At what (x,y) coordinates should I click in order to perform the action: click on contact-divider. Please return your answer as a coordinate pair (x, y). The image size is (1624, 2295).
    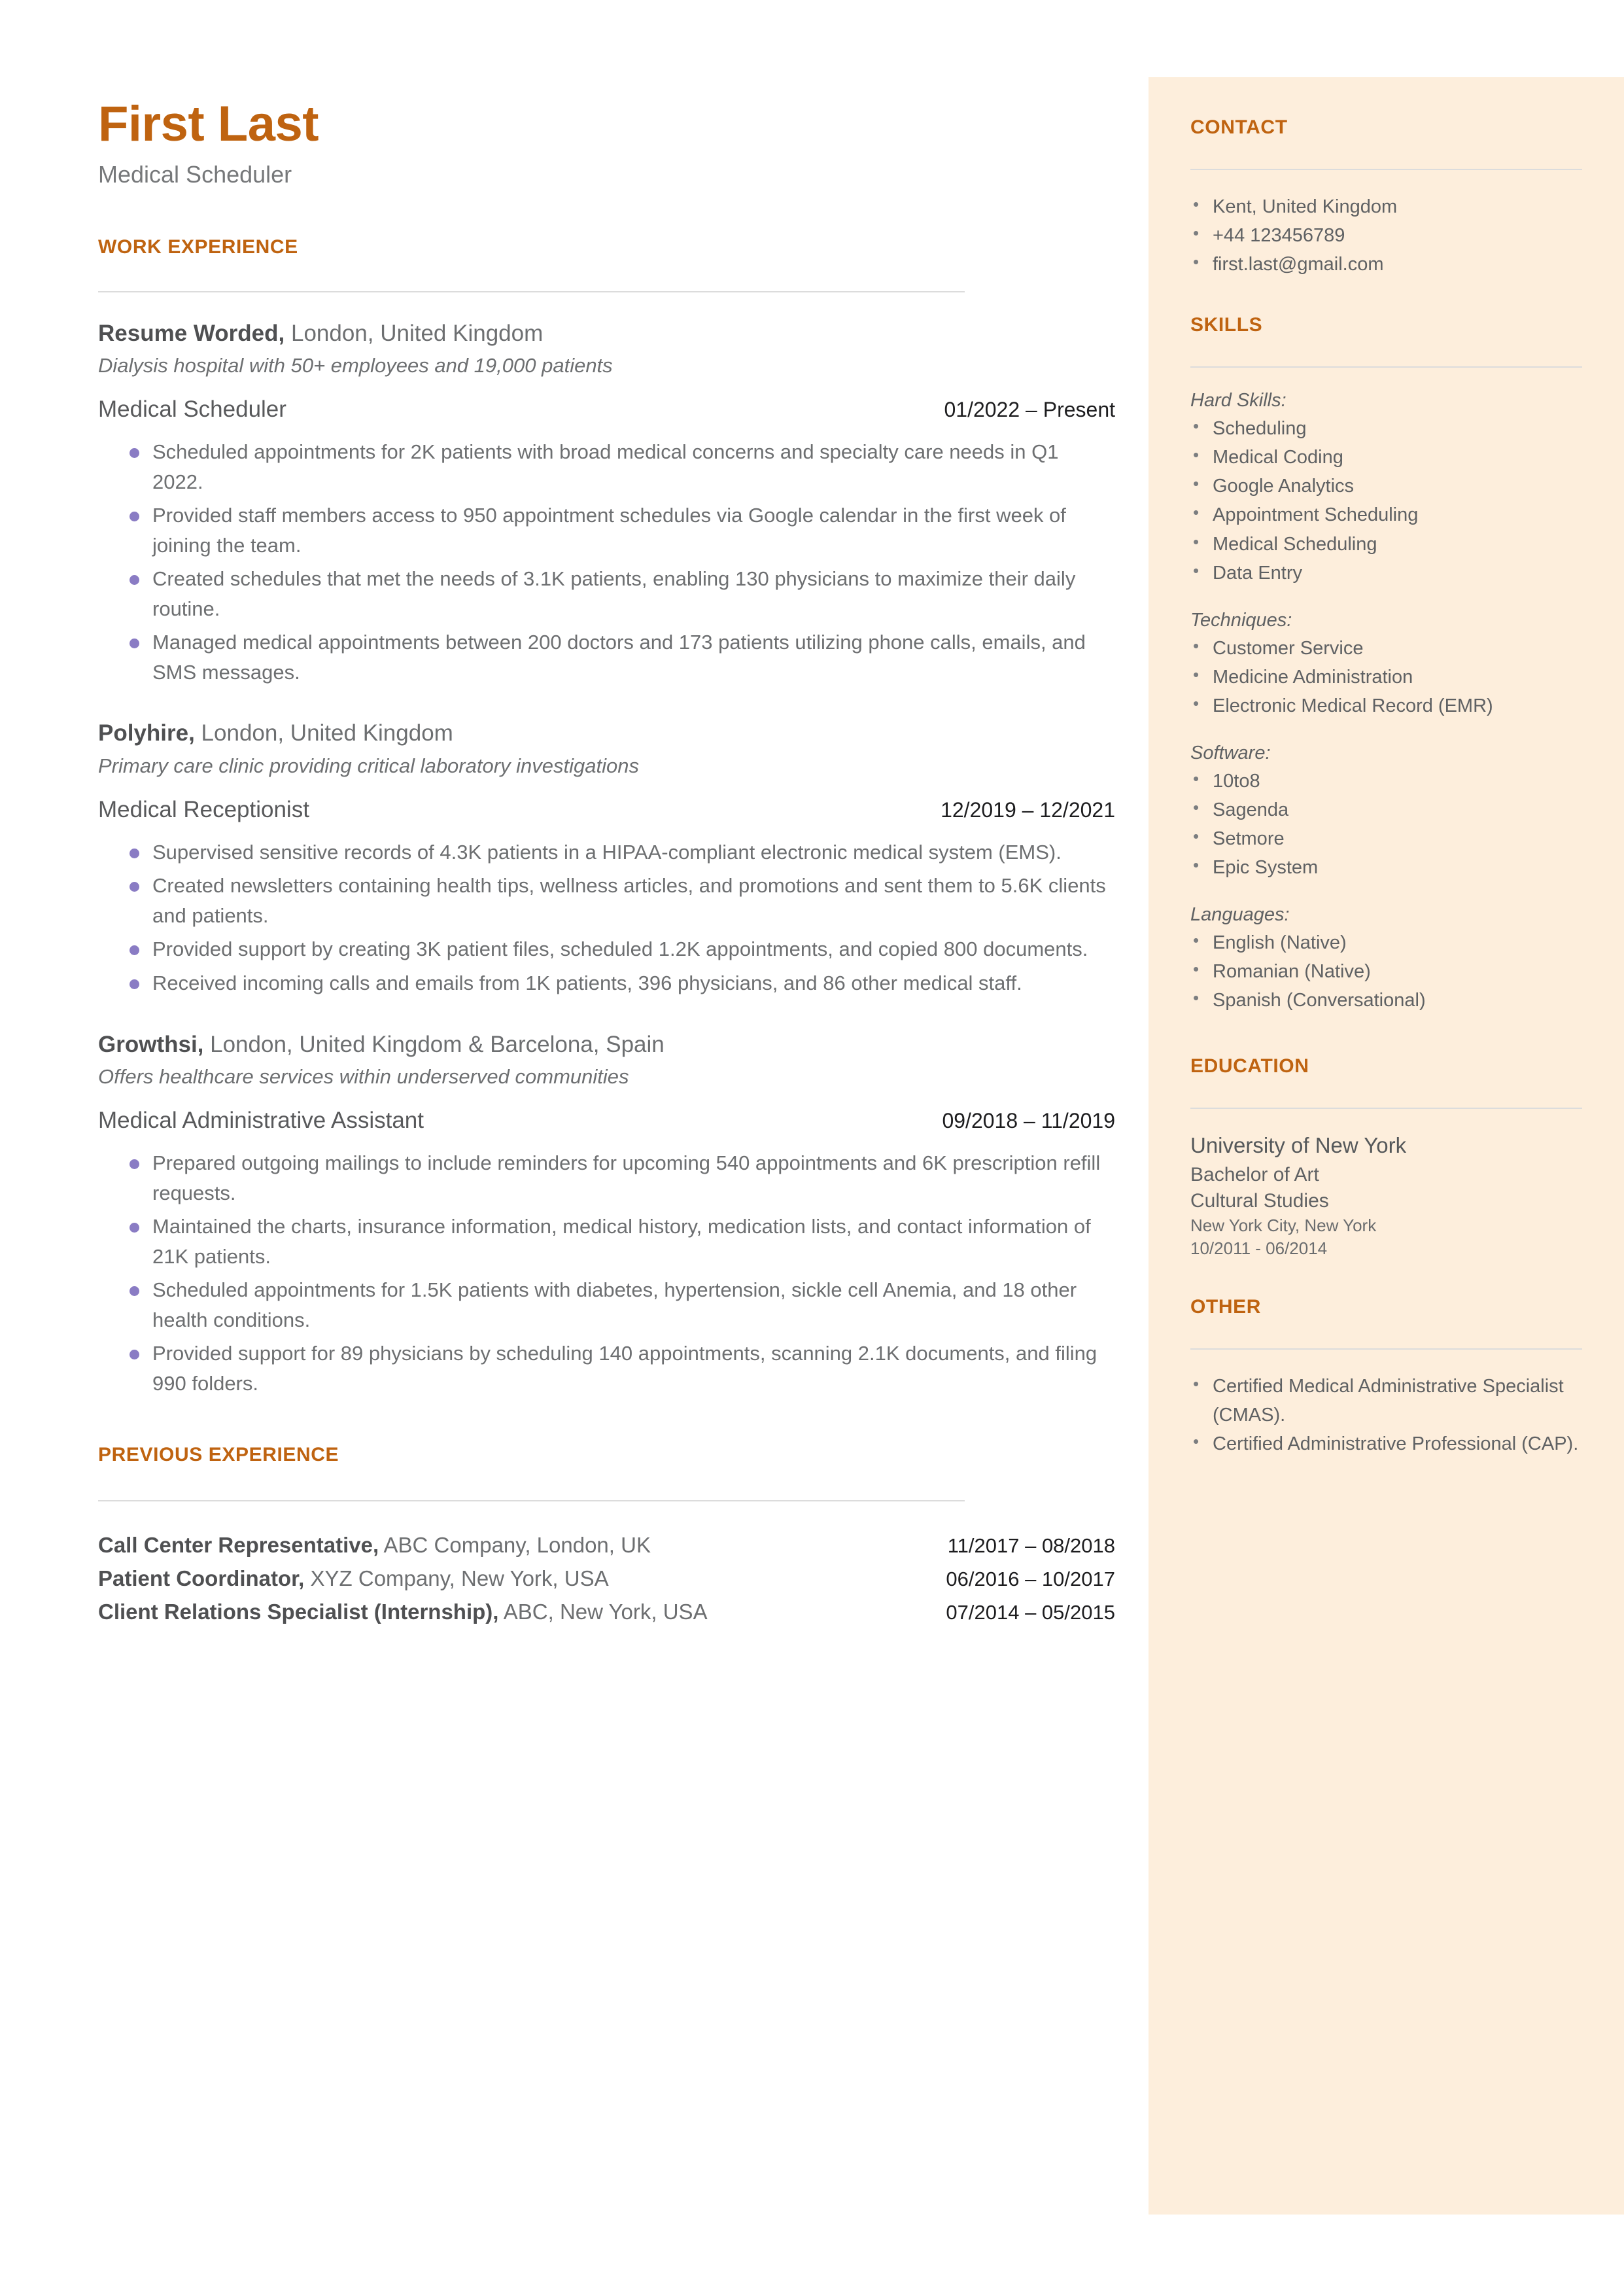
    Looking at the image, I should click on (1386, 169).